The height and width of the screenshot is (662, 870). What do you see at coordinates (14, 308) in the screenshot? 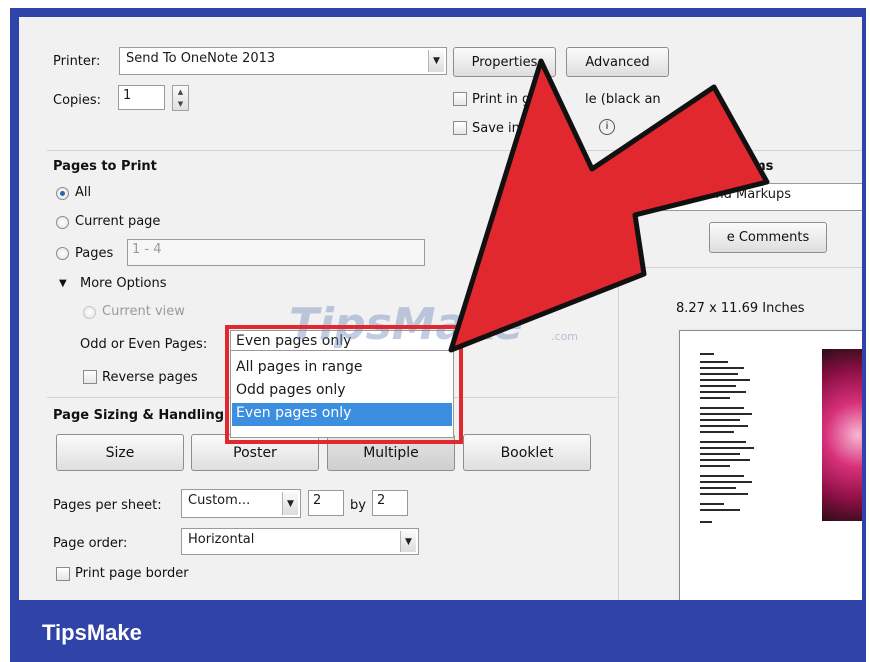
I see `frame-left-border` at bounding box center [14, 308].